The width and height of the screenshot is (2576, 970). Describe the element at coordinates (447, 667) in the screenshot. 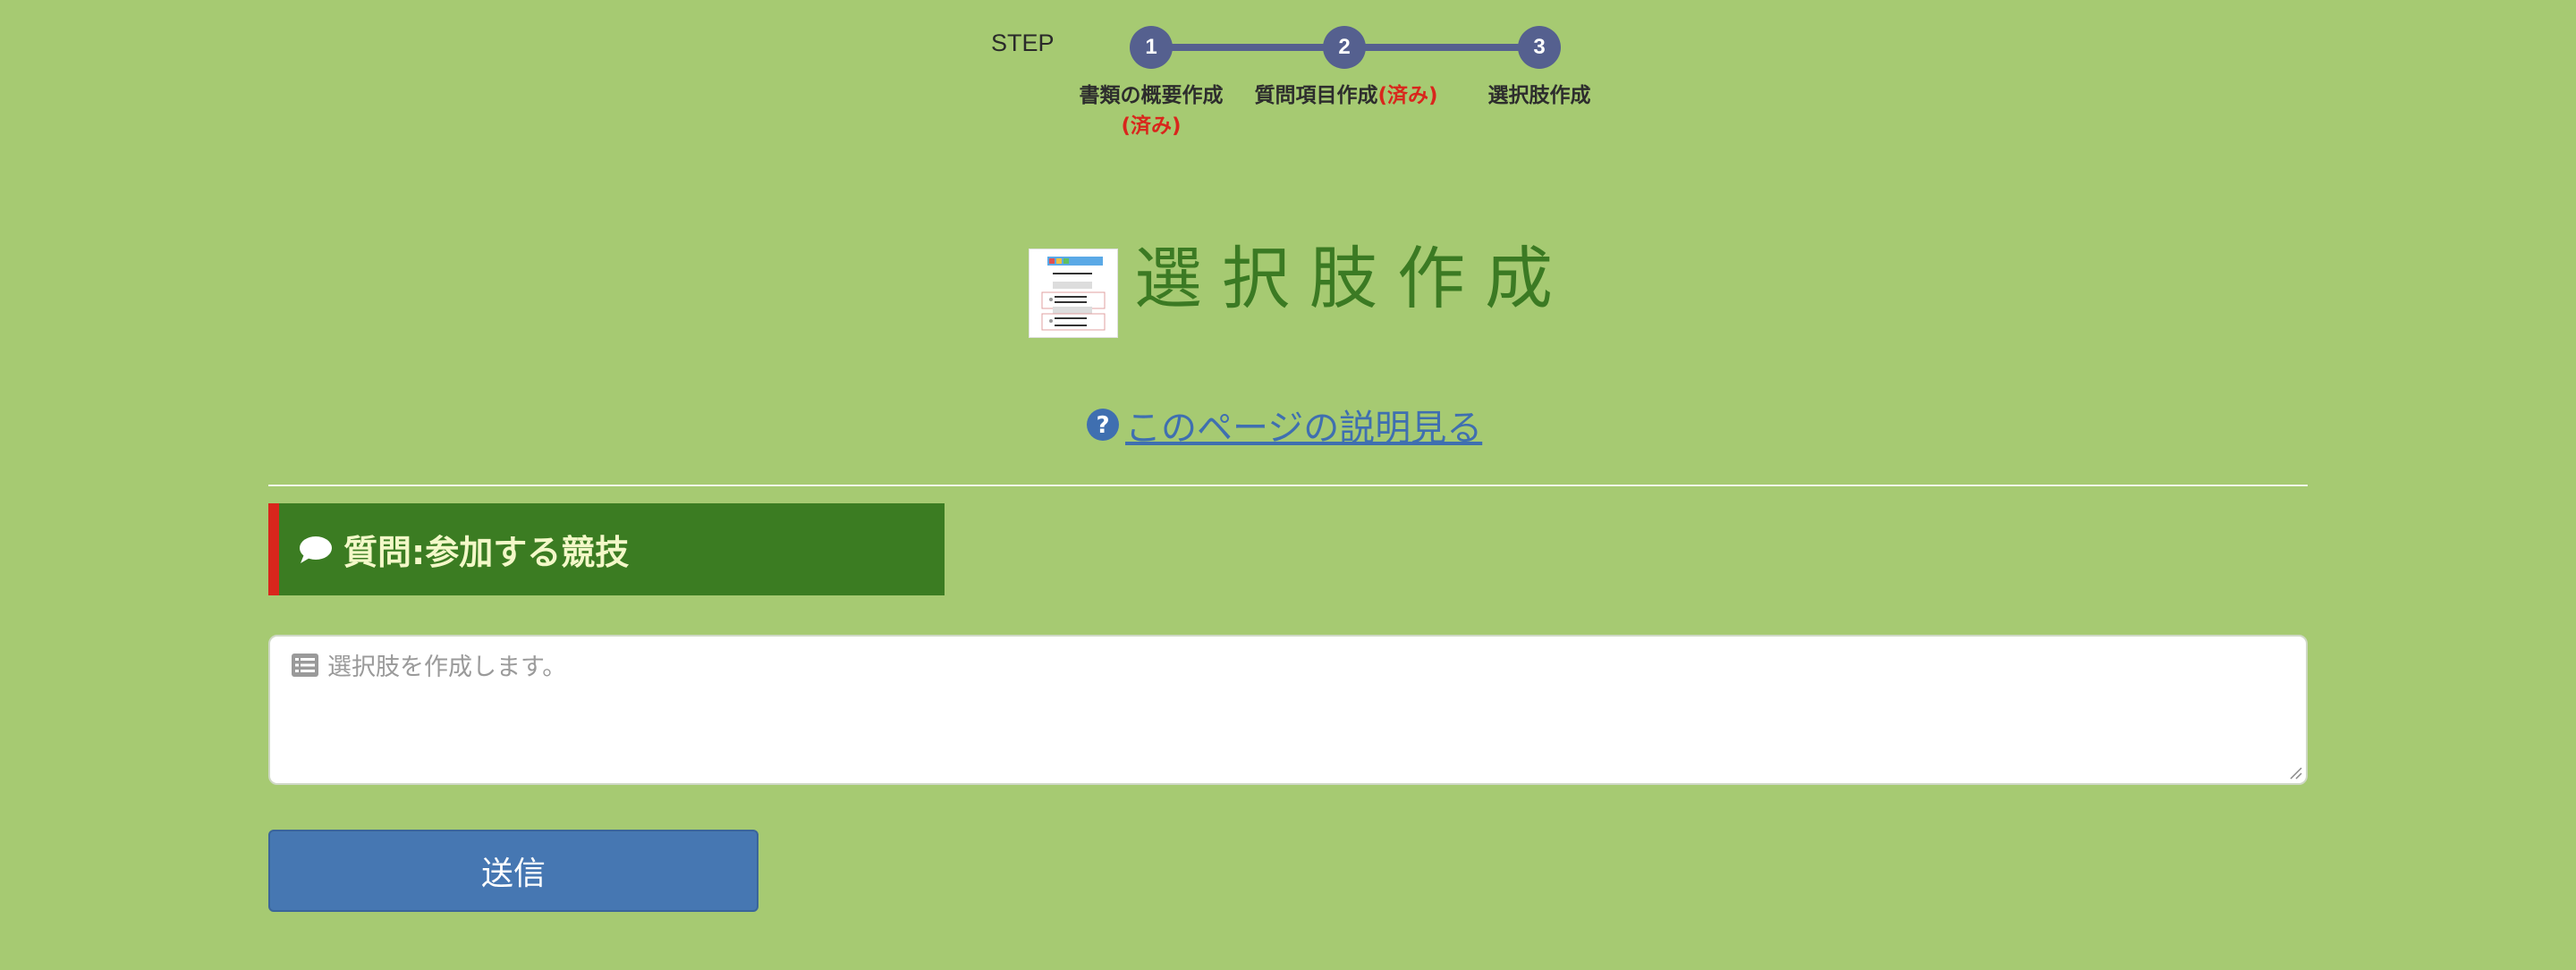

I see `choices-placeholder-text: 選択肢を作成します。` at that location.